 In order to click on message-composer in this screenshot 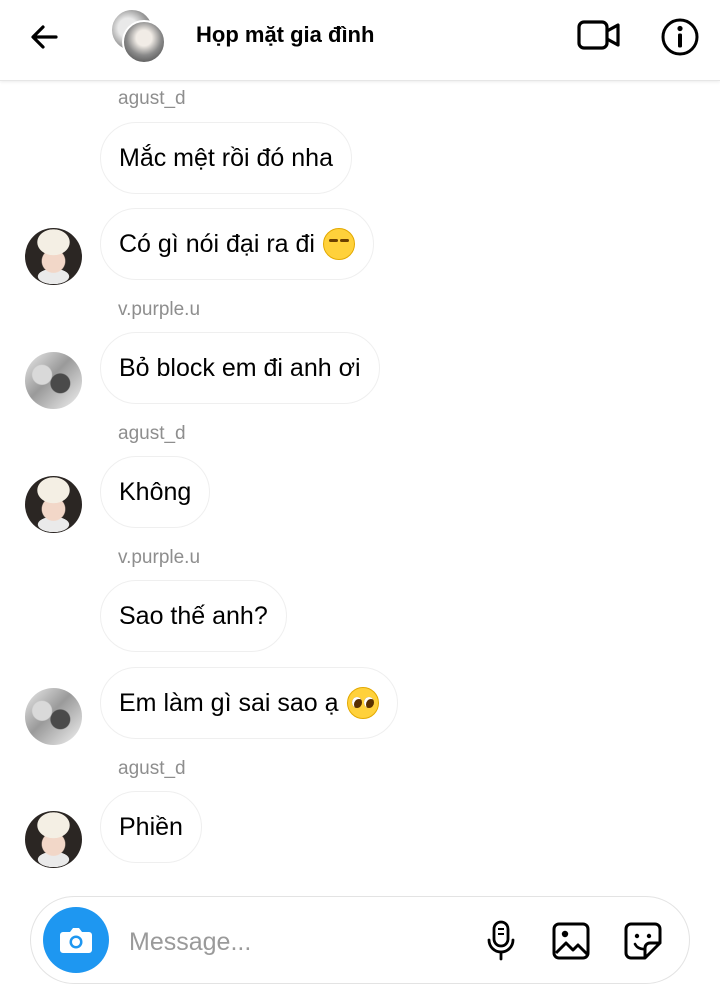, I will do `click(360, 940)`.